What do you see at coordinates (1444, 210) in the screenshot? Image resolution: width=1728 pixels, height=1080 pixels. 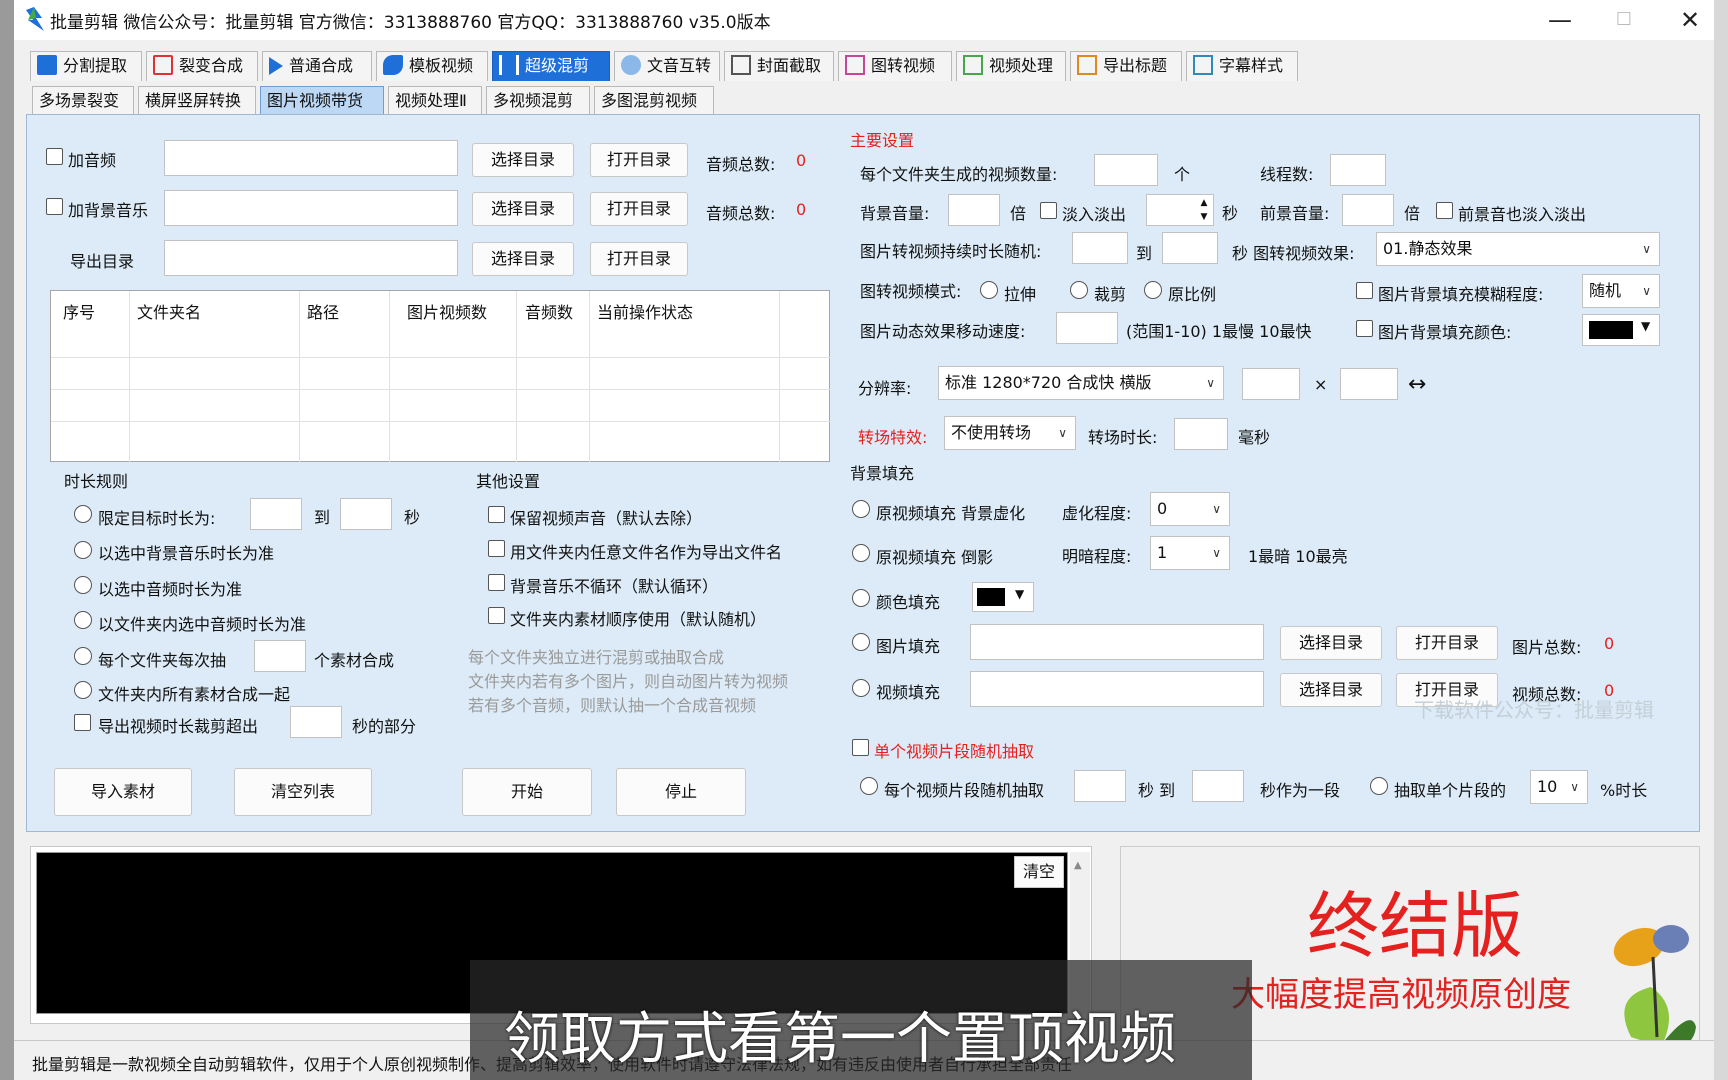 I see `fg-fade-checkbox` at bounding box center [1444, 210].